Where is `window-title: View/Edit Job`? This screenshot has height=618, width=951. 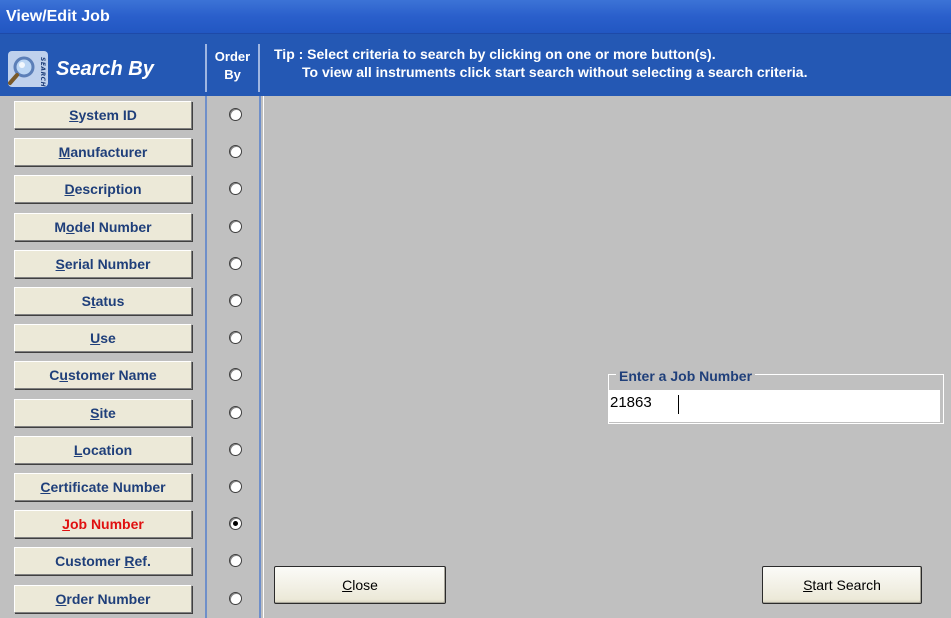
window-title: View/Edit Job is located at coordinates (475, 17).